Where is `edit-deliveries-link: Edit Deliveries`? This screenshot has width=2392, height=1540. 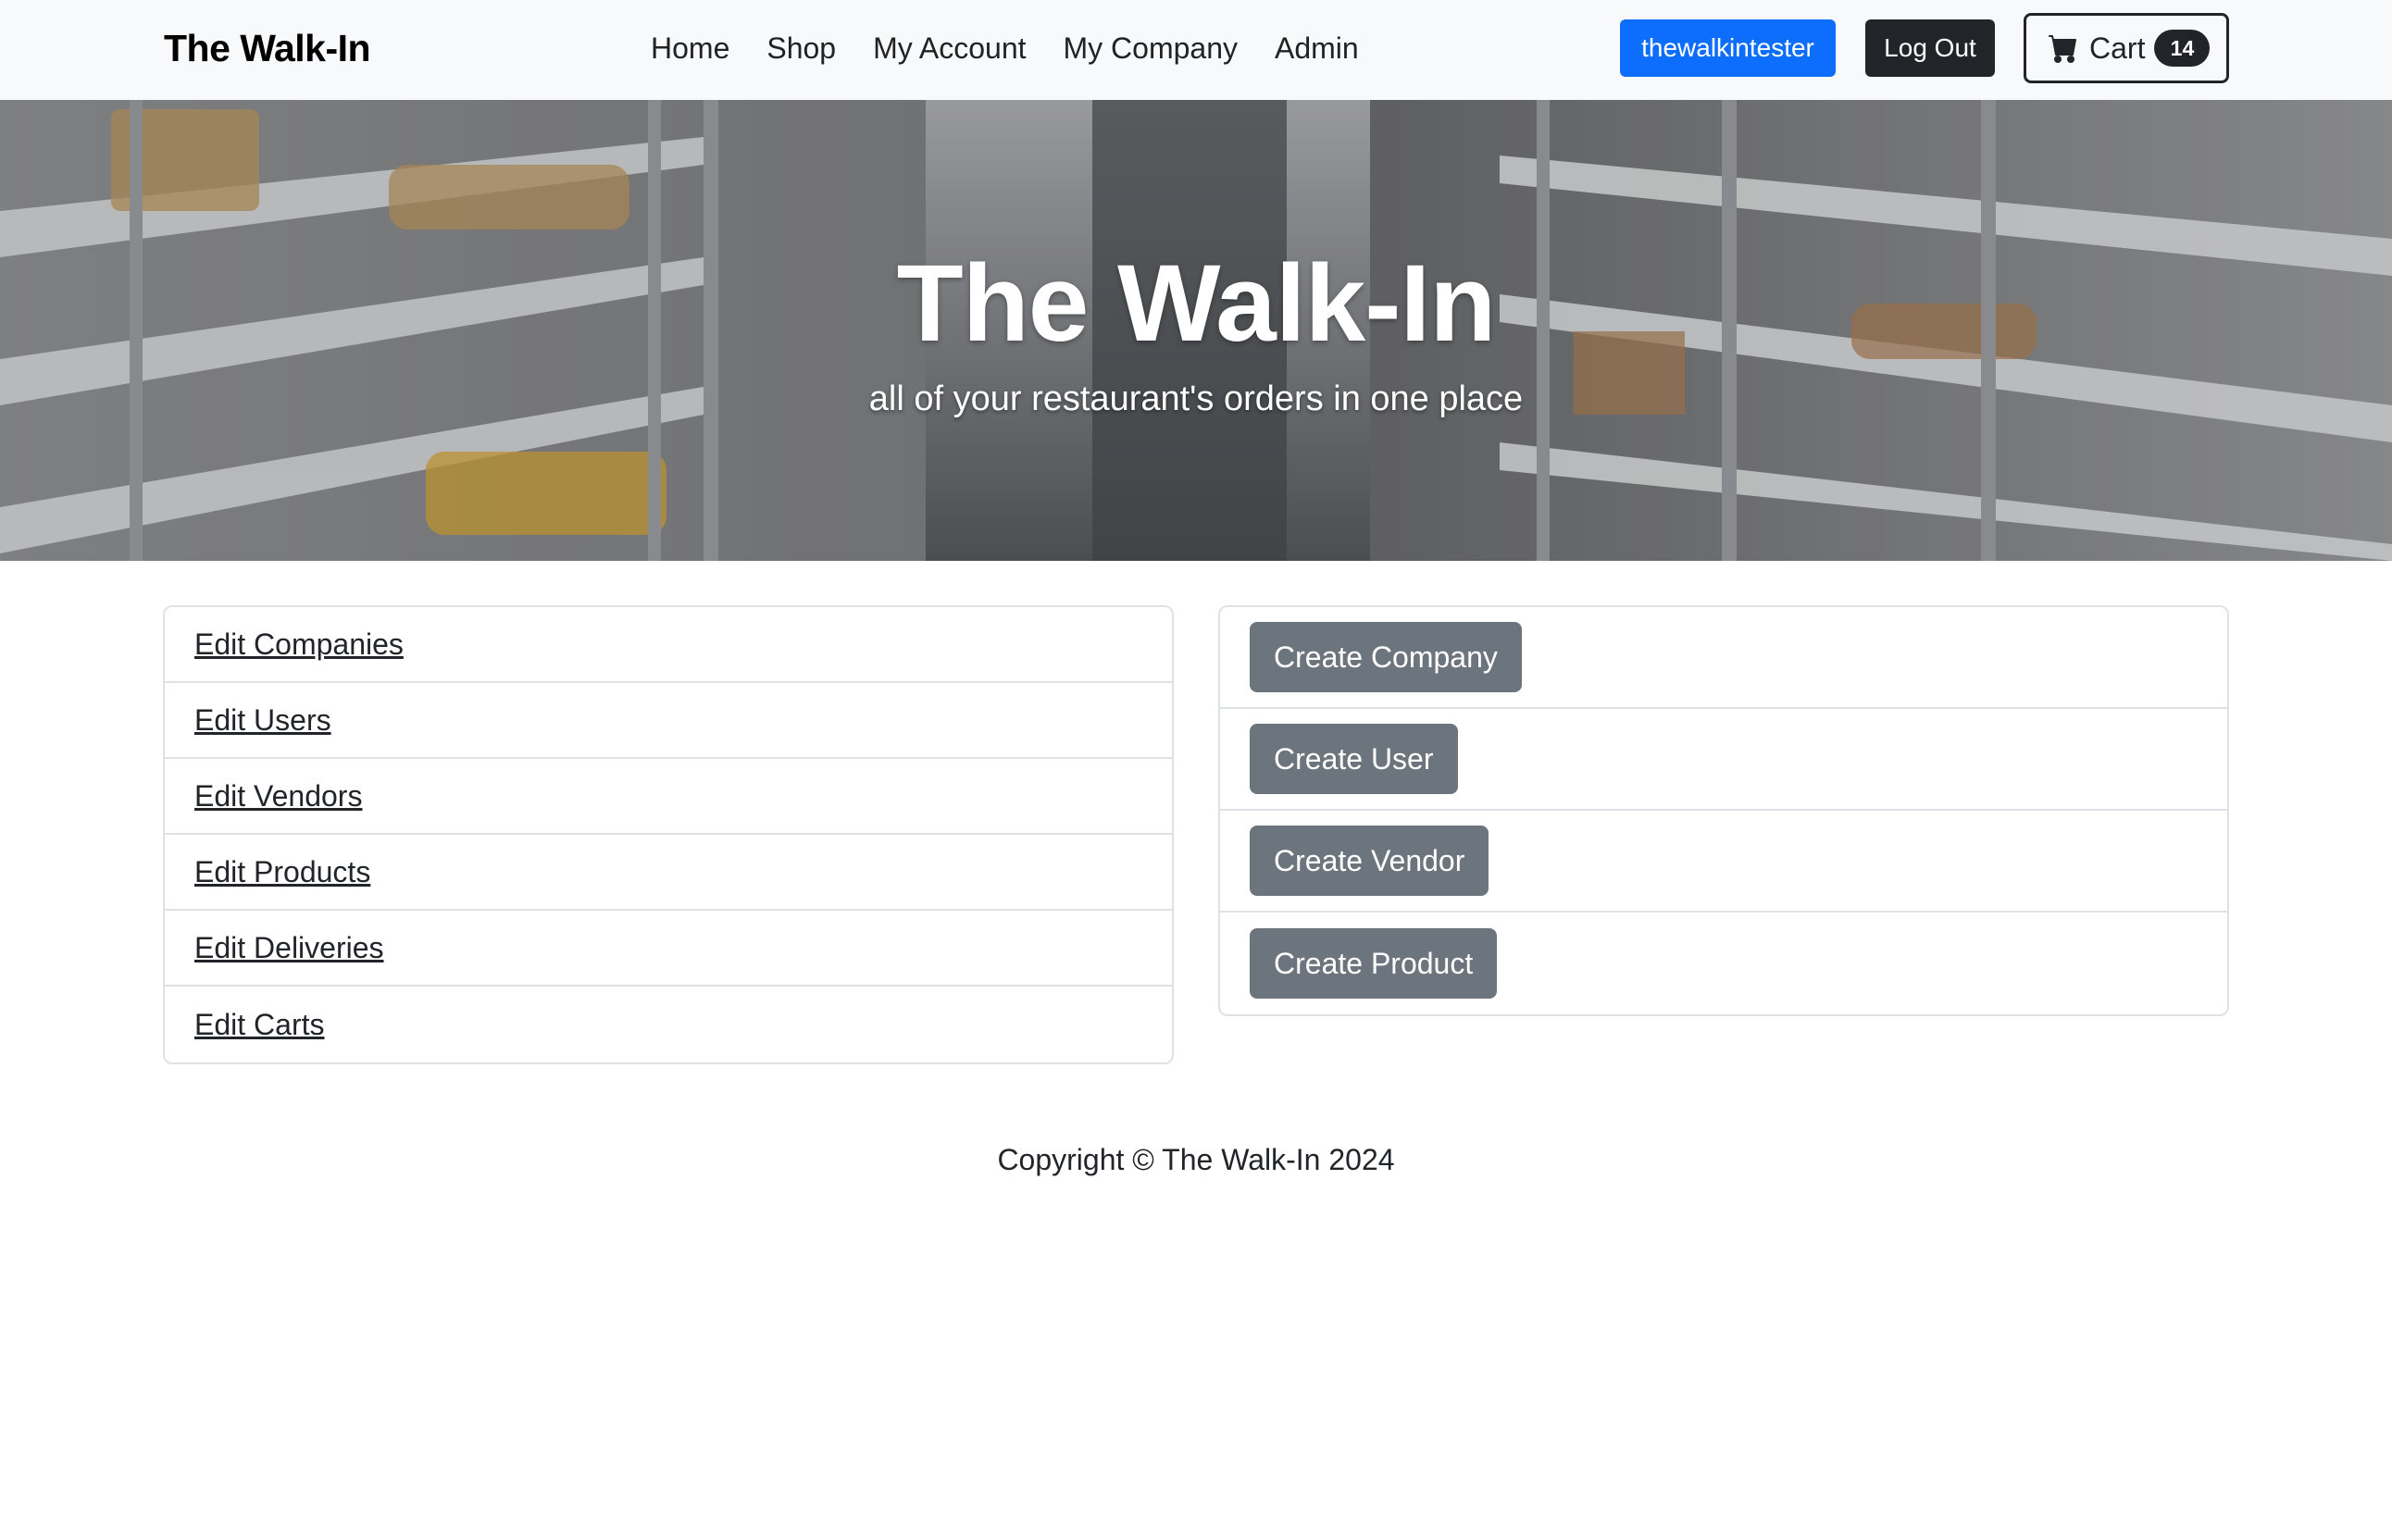 edit-deliveries-link: Edit Deliveries is located at coordinates (289, 948).